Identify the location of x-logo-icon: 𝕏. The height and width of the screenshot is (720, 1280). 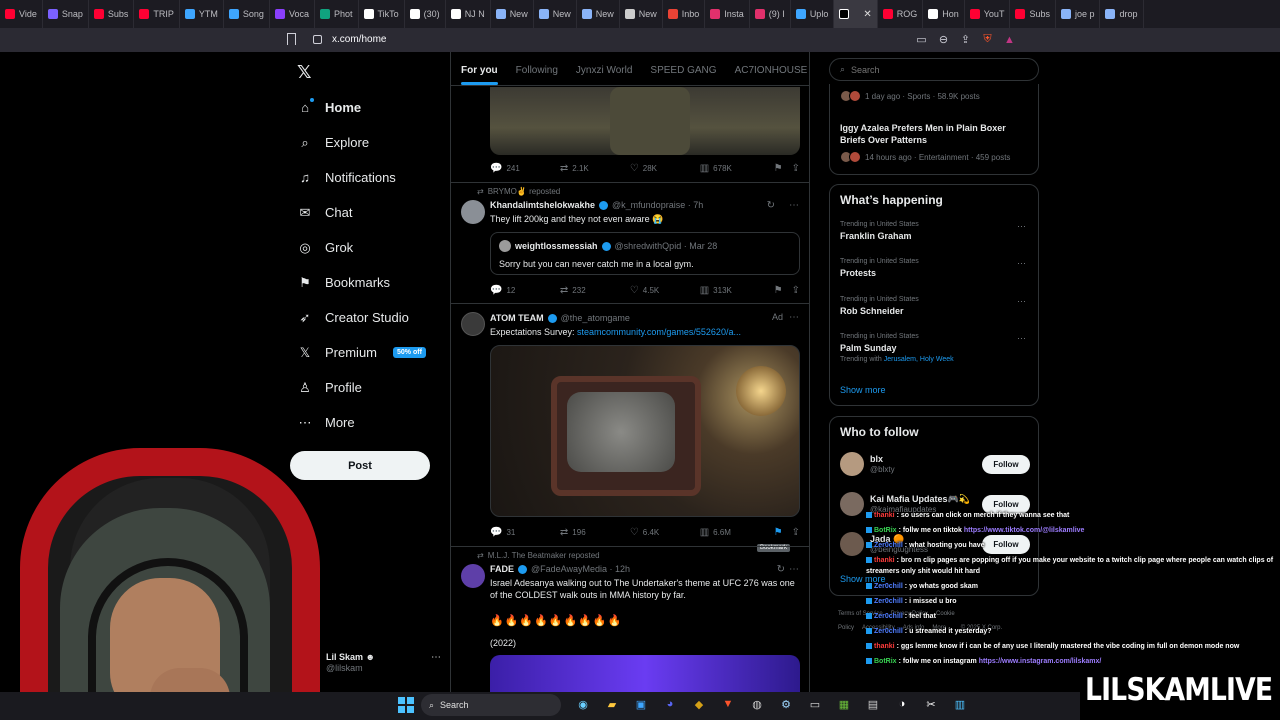
(304, 72).